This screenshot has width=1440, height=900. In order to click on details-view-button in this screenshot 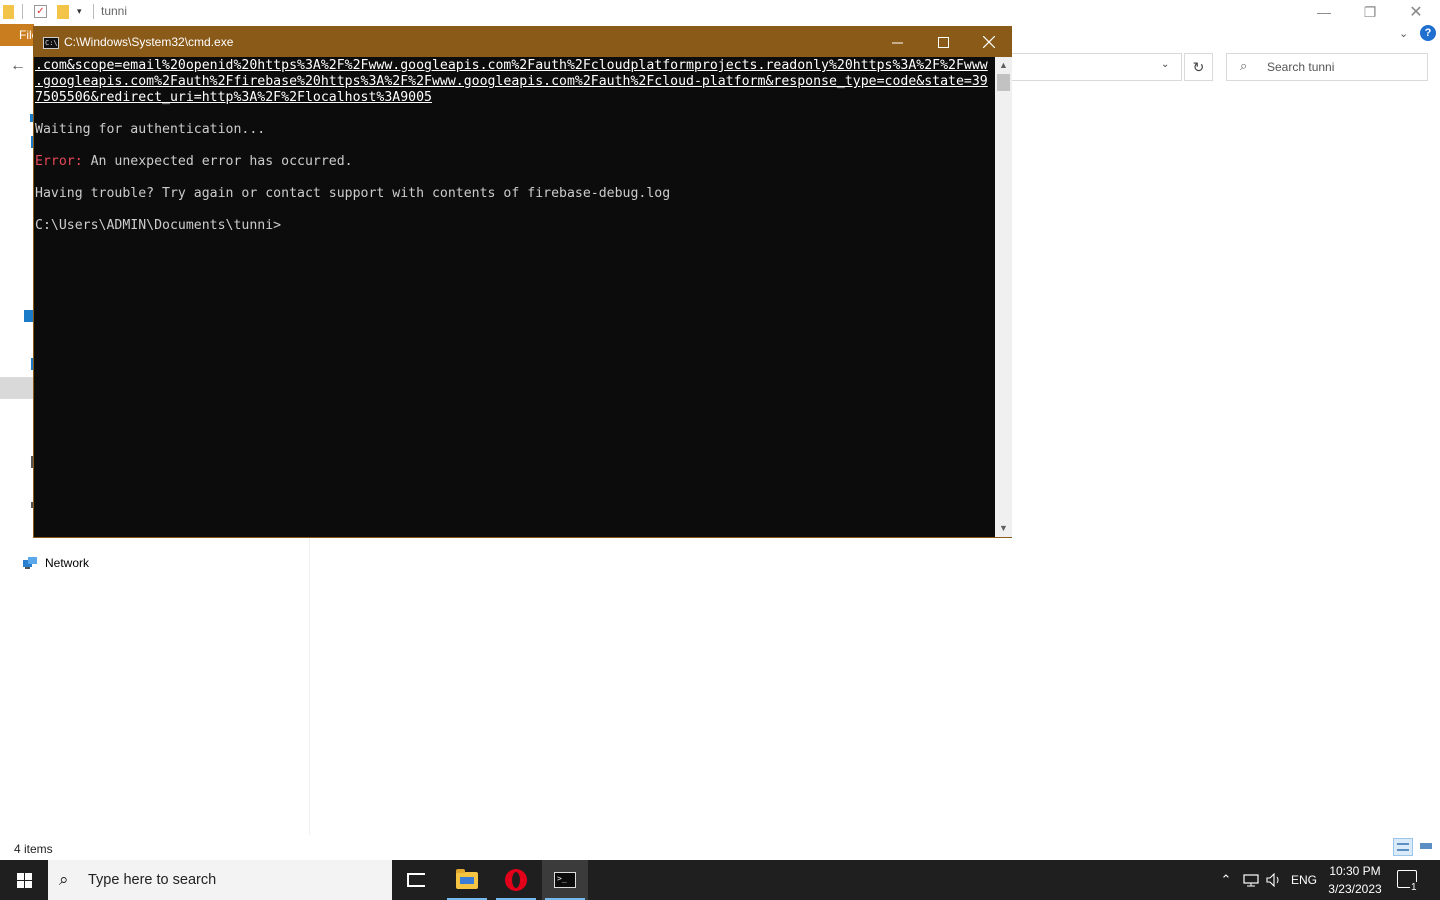, I will do `click(1403, 847)`.